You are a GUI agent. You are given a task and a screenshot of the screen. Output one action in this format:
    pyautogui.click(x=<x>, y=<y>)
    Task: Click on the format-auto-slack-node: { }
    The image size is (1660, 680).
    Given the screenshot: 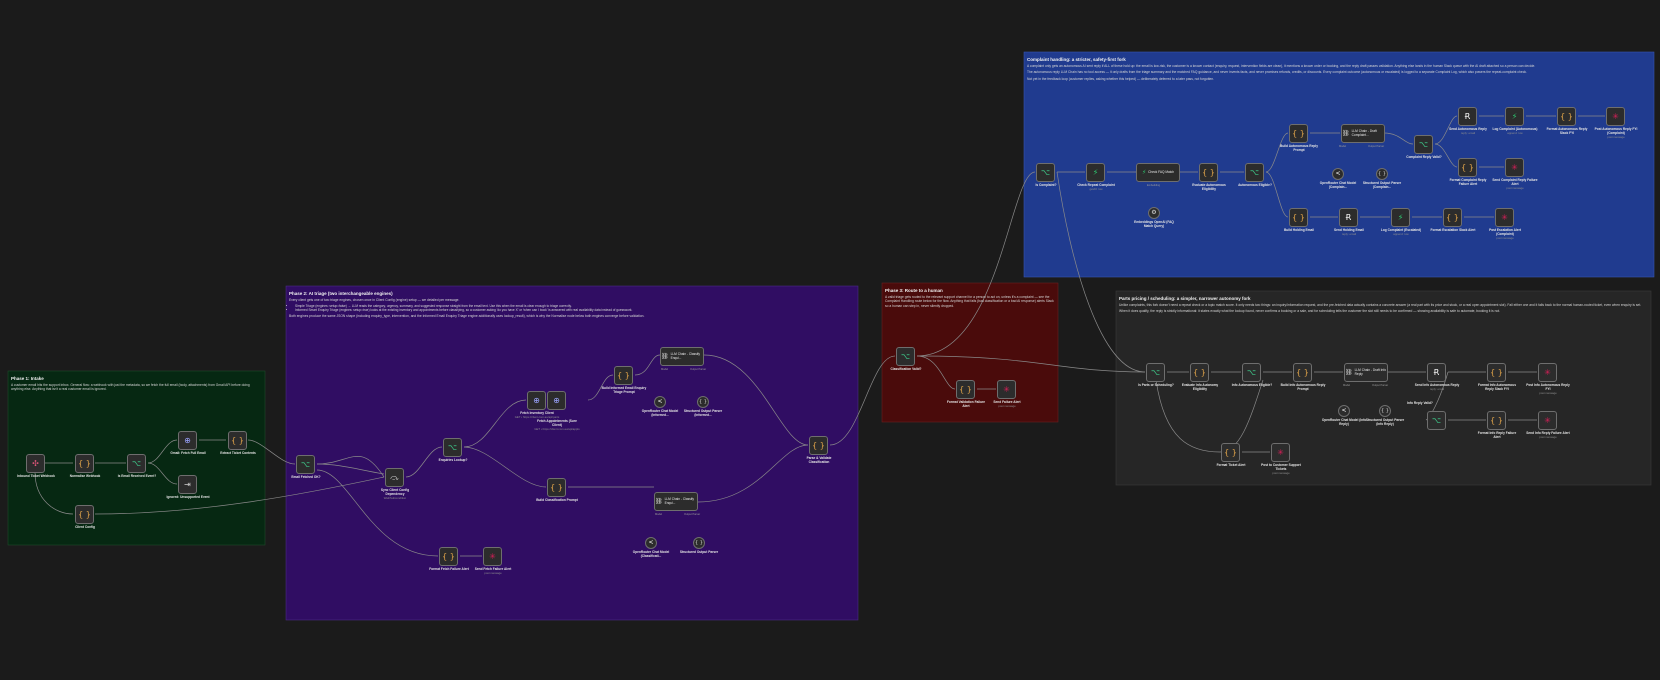 What is the action you would take?
    pyautogui.click(x=1566, y=116)
    